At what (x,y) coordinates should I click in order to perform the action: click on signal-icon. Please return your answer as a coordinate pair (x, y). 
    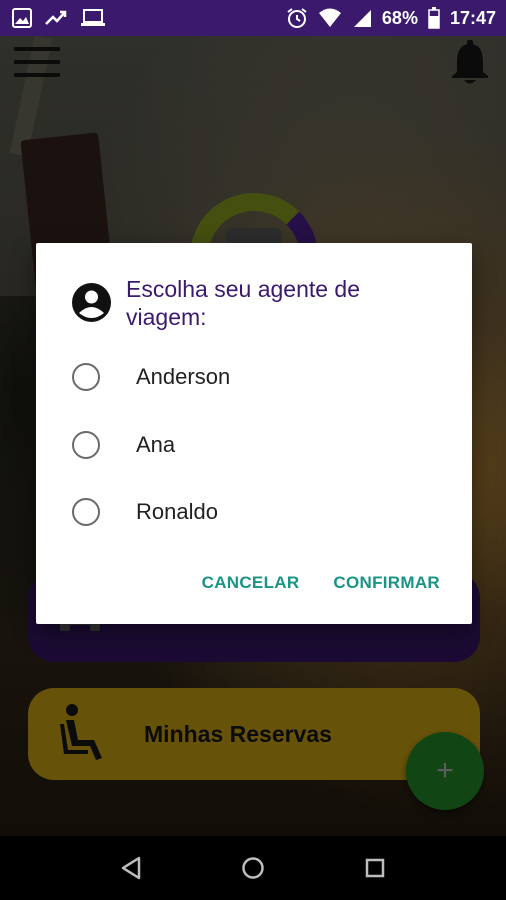
    Looking at the image, I should click on (362, 18).